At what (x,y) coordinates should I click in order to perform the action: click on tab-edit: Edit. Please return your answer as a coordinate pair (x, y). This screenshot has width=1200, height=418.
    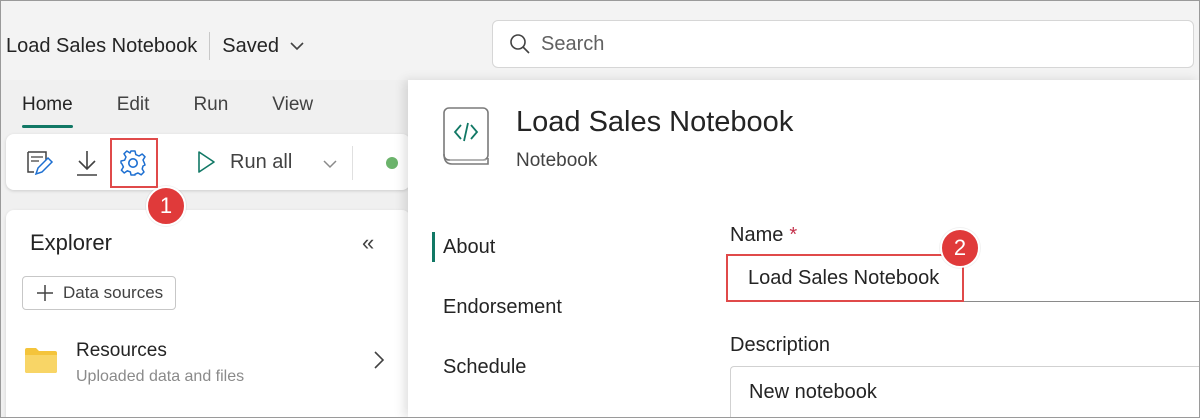
    Looking at the image, I should click on (133, 105).